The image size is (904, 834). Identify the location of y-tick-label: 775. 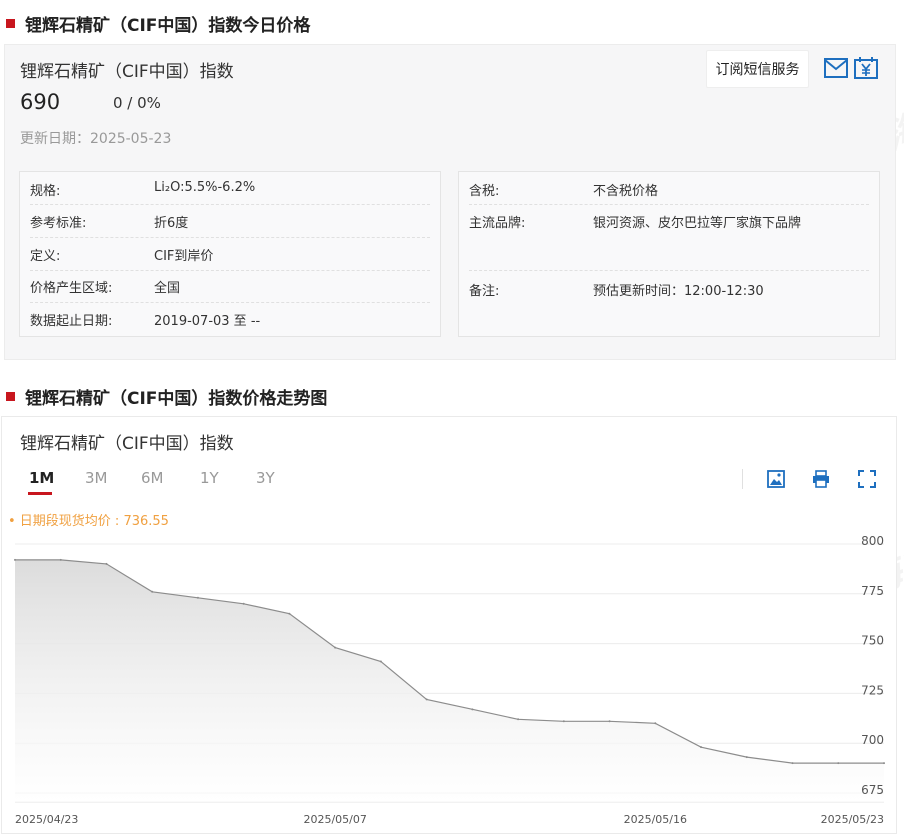
(872, 591).